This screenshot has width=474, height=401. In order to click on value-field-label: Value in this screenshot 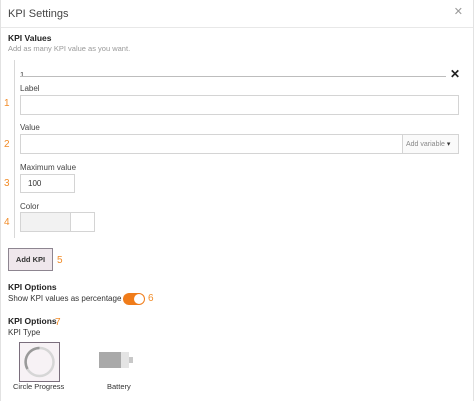, I will do `click(30, 127)`.